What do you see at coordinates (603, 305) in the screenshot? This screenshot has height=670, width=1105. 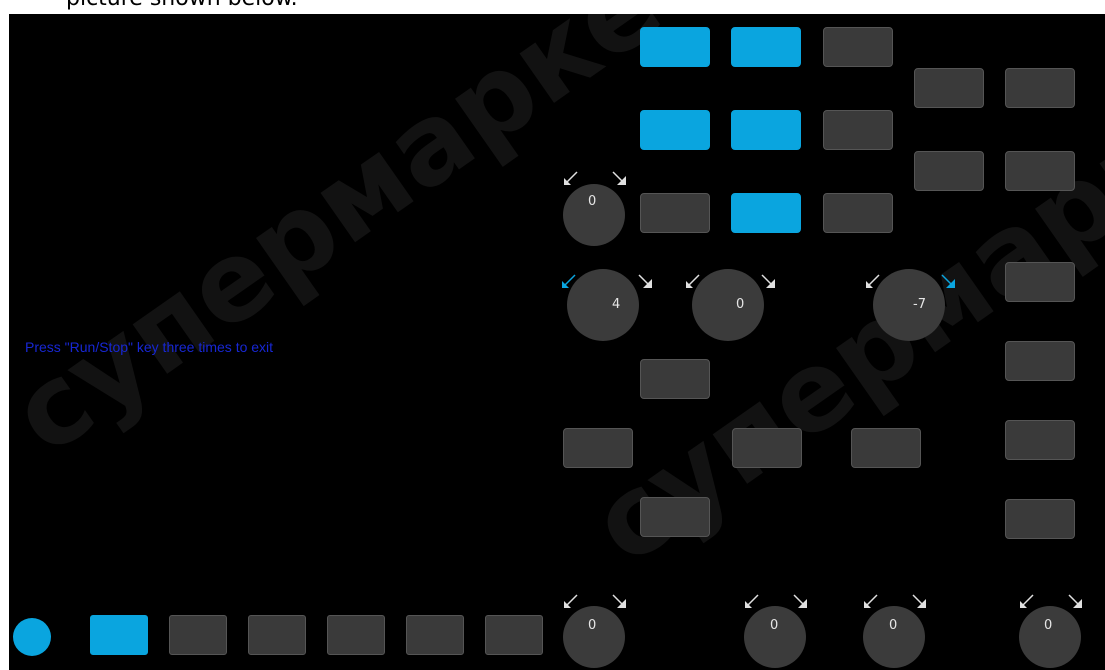 I see `knob-display: 4` at bounding box center [603, 305].